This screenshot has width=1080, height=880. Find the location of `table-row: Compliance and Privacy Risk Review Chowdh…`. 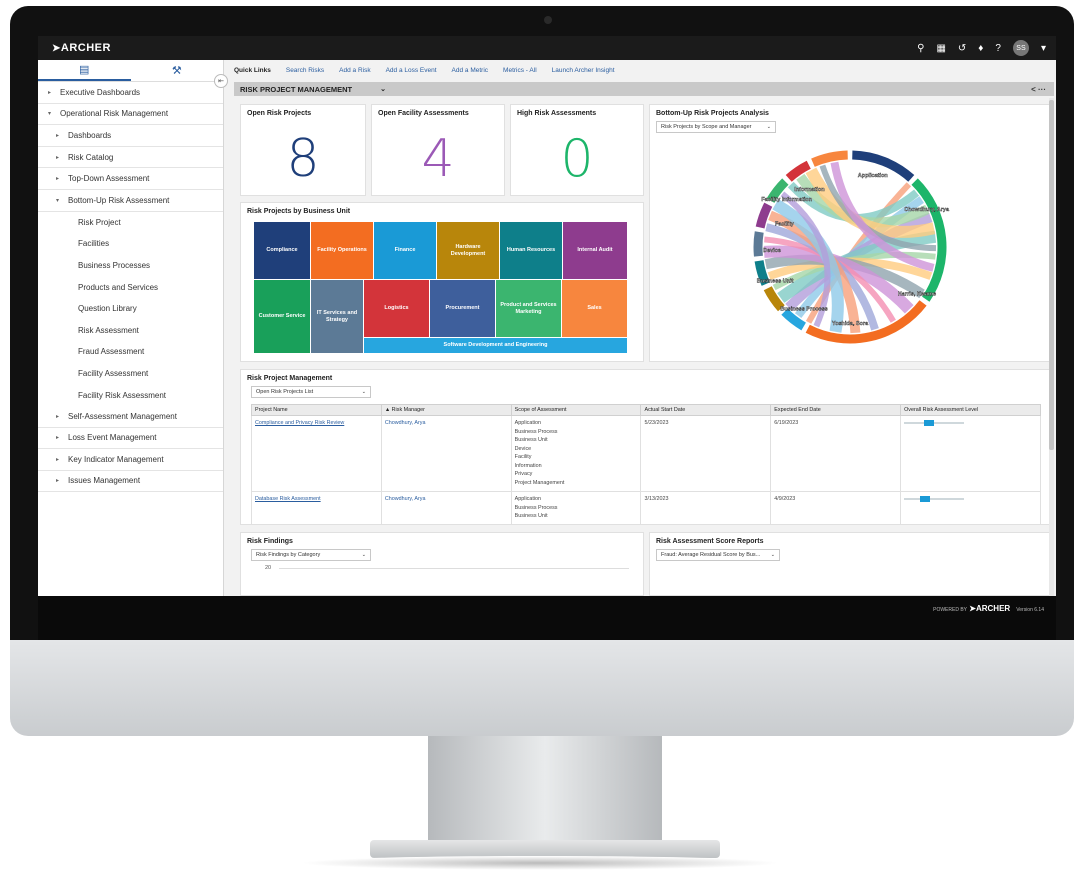

table-row: Compliance and Privacy Risk Review Chowdh… is located at coordinates (646, 453).